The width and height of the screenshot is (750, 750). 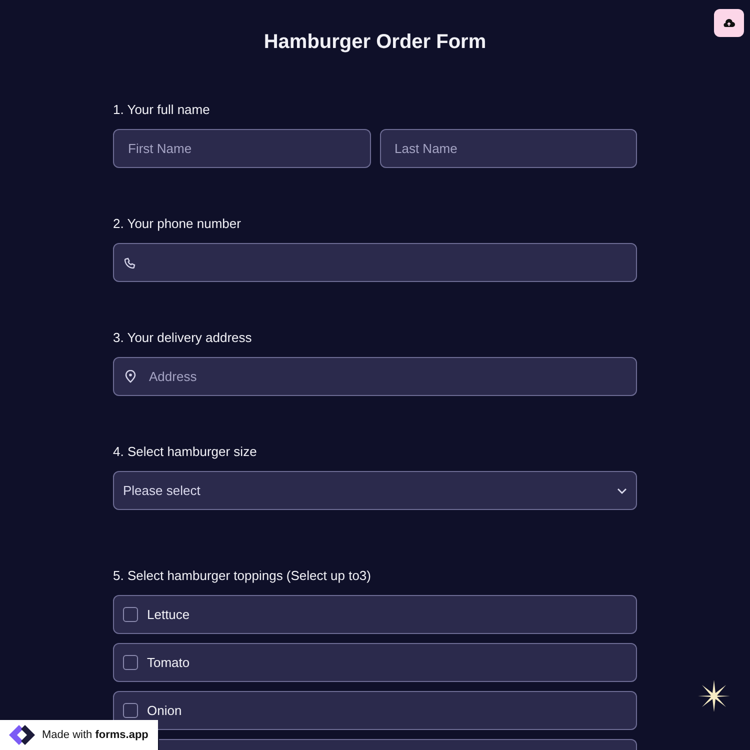 I want to click on question-label: 2. Your phone number, so click(x=177, y=224).